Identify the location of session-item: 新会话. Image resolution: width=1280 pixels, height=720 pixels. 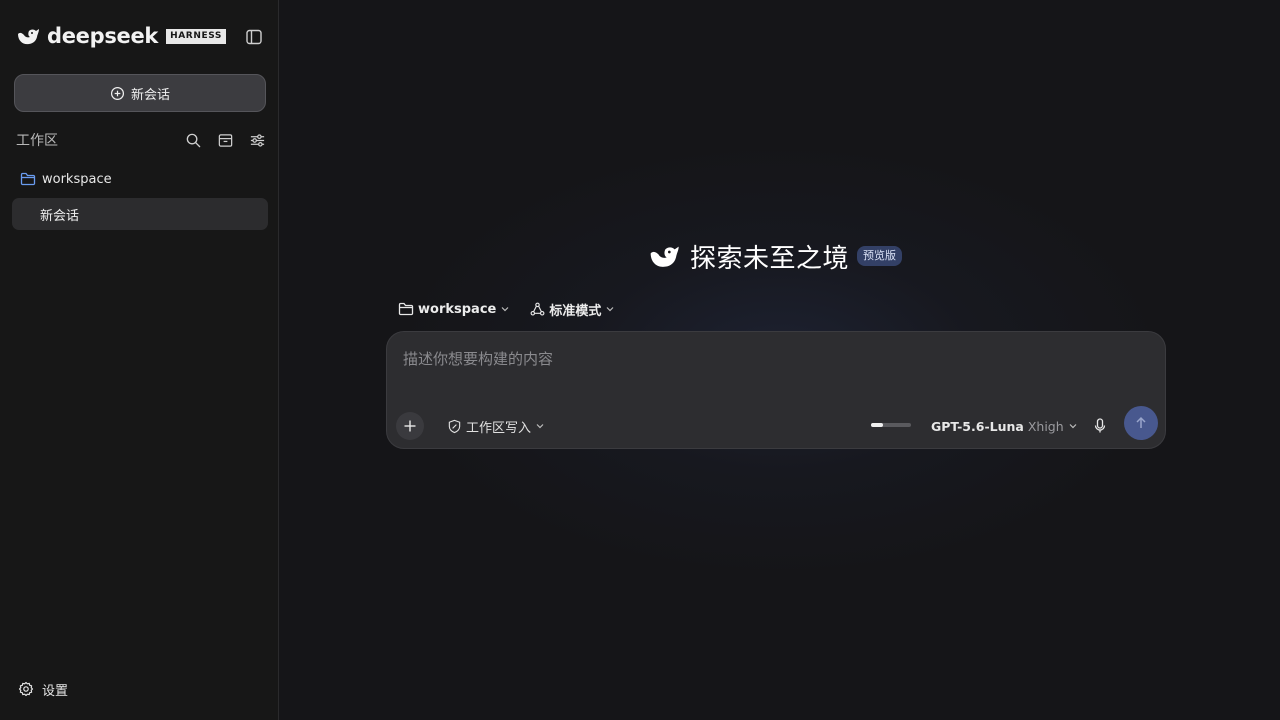
(140, 214).